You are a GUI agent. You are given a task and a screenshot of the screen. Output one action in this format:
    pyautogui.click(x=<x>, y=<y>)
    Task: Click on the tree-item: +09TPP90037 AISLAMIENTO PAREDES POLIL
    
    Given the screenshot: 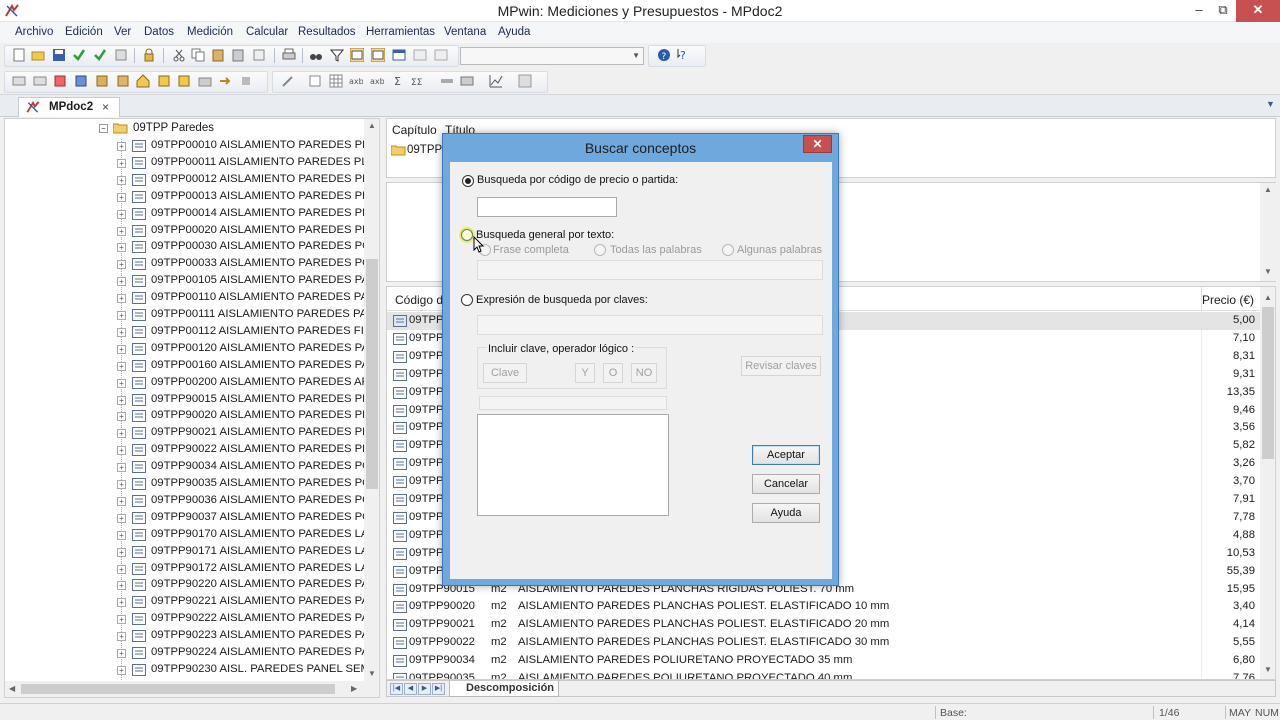 What is the action you would take?
    pyautogui.click(x=248, y=518)
    